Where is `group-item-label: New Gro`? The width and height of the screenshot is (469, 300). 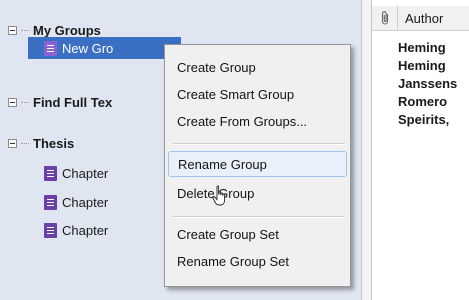
group-item-label: New Gro is located at coordinates (88, 48).